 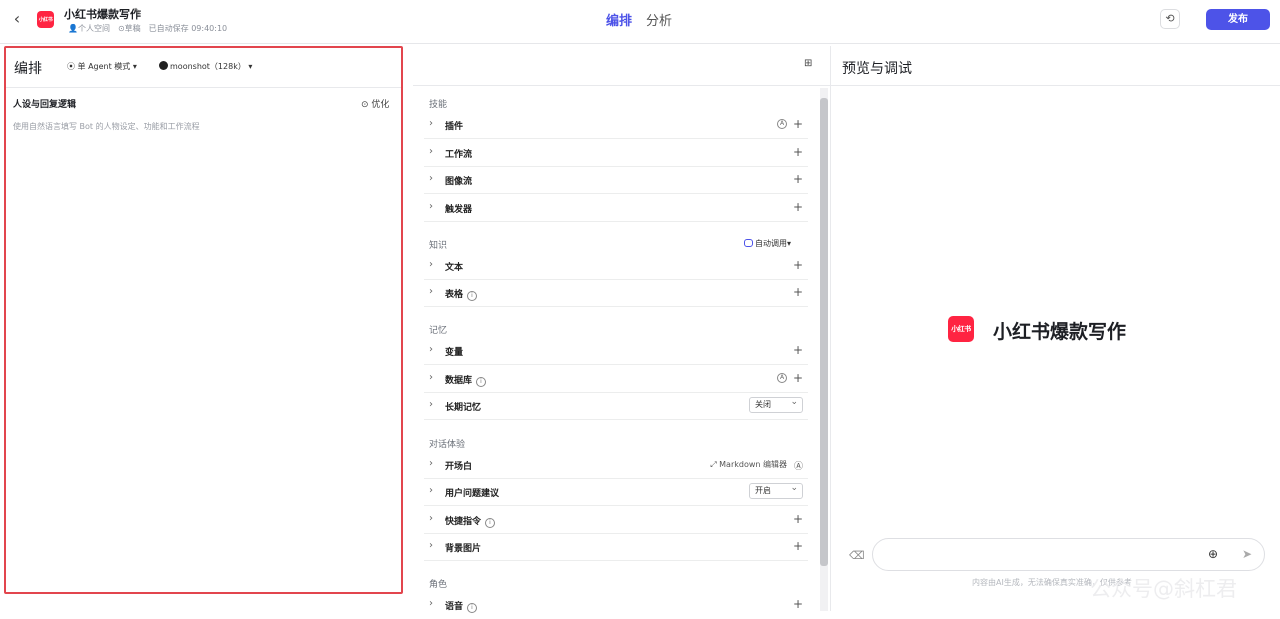 What do you see at coordinates (454, 295) in the screenshot?
I see `row-label: 表格` at bounding box center [454, 295].